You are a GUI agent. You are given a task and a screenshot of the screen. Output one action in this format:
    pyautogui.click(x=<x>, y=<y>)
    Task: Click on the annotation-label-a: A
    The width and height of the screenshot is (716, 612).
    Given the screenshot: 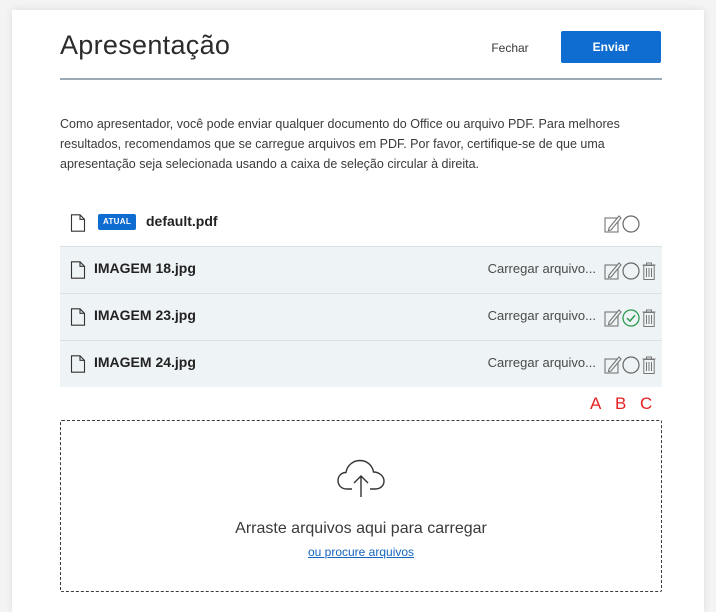 What is the action you would take?
    pyautogui.click(x=596, y=403)
    